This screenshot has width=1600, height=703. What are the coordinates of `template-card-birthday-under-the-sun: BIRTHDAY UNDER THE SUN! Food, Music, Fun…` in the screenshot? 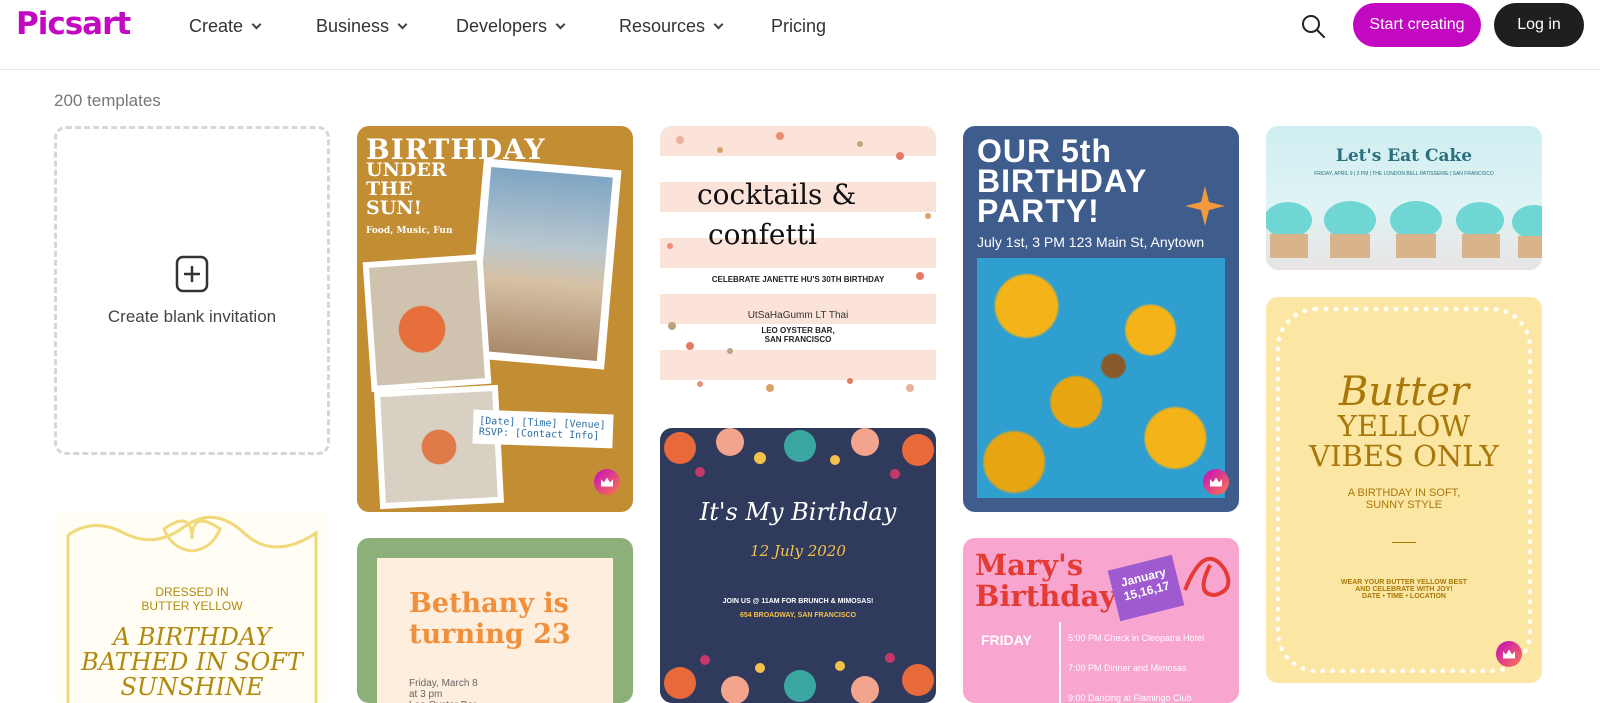 It's located at (495, 319).